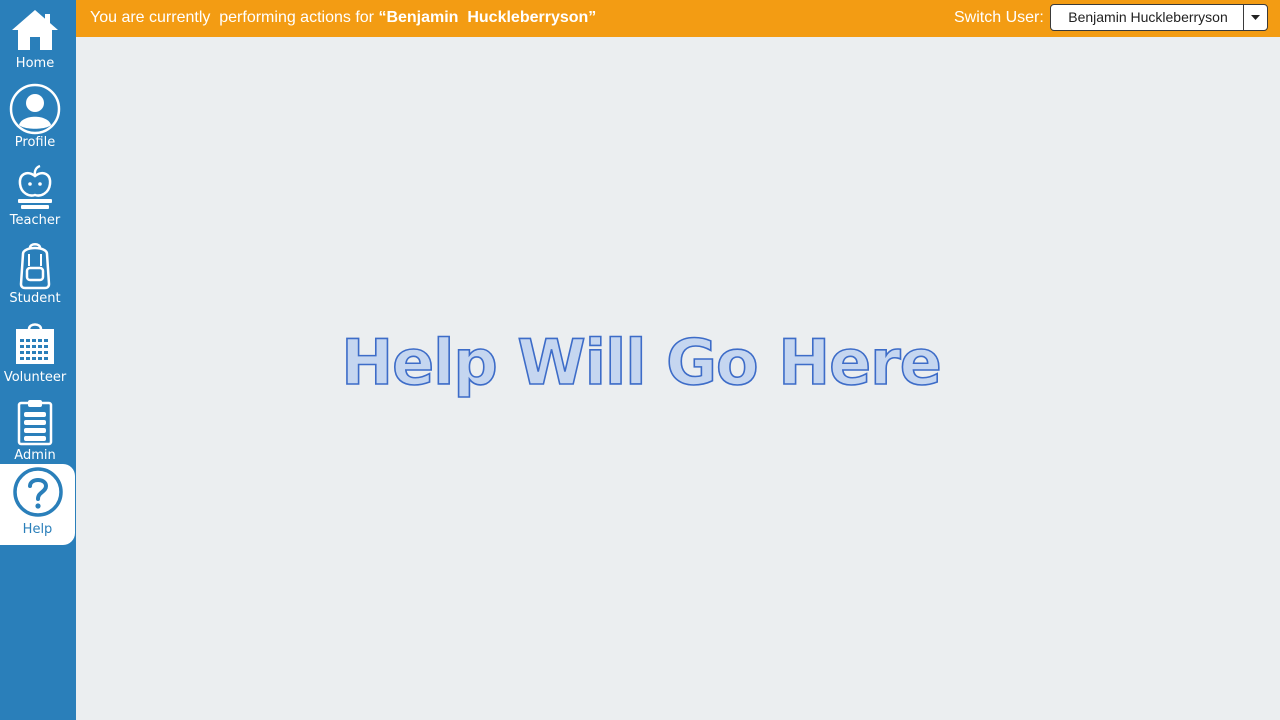 Image resolution: width=1280 pixels, height=720 pixels. Describe the element at coordinates (37, 529) in the screenshot. I see `sidebar-item-label: Help` at that location.